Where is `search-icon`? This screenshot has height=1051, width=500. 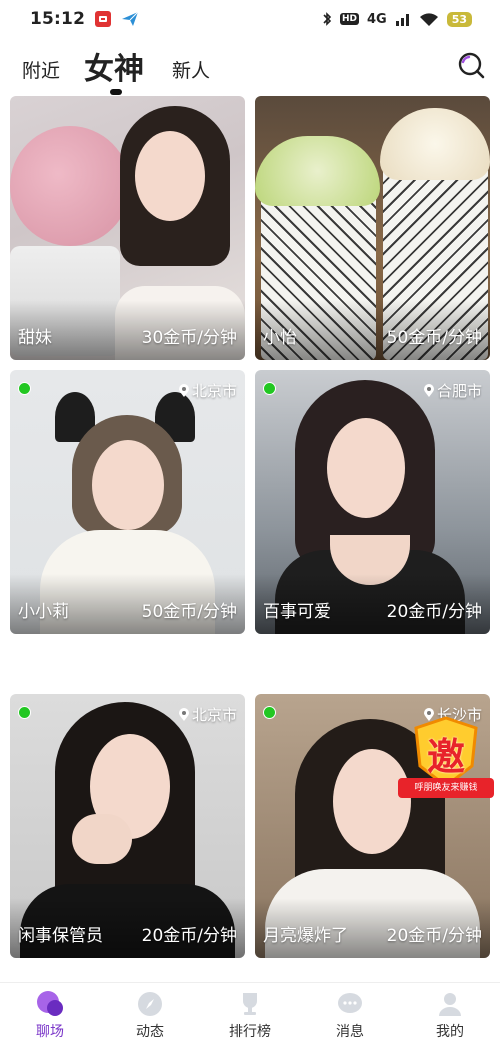 search-icon is located at coordinates (471, 66).